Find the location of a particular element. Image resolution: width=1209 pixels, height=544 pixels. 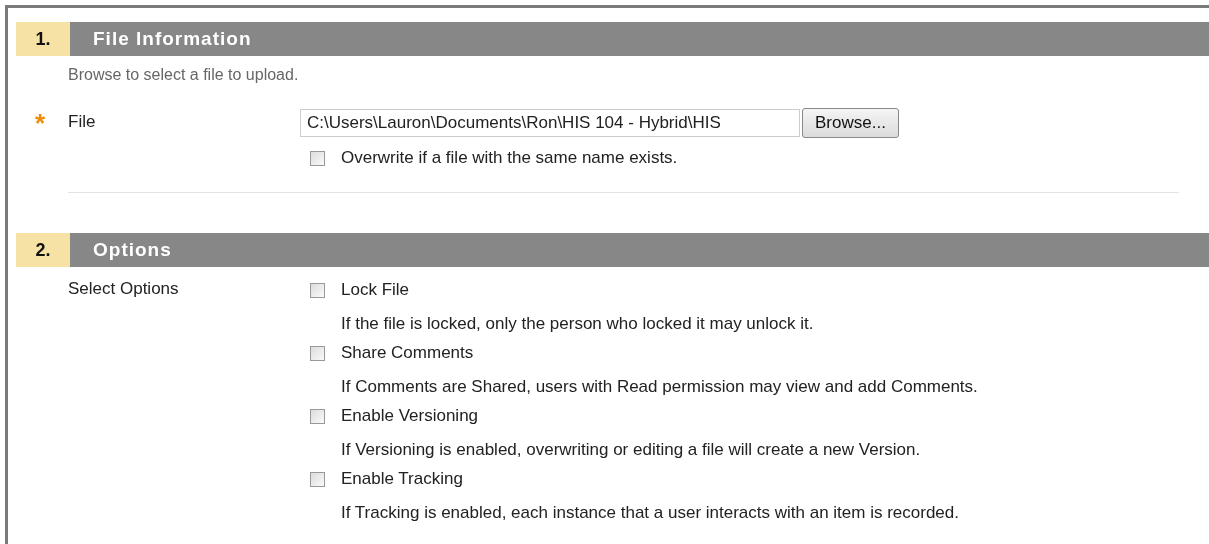

step-number: 2. is located at coordinates (43, 250).